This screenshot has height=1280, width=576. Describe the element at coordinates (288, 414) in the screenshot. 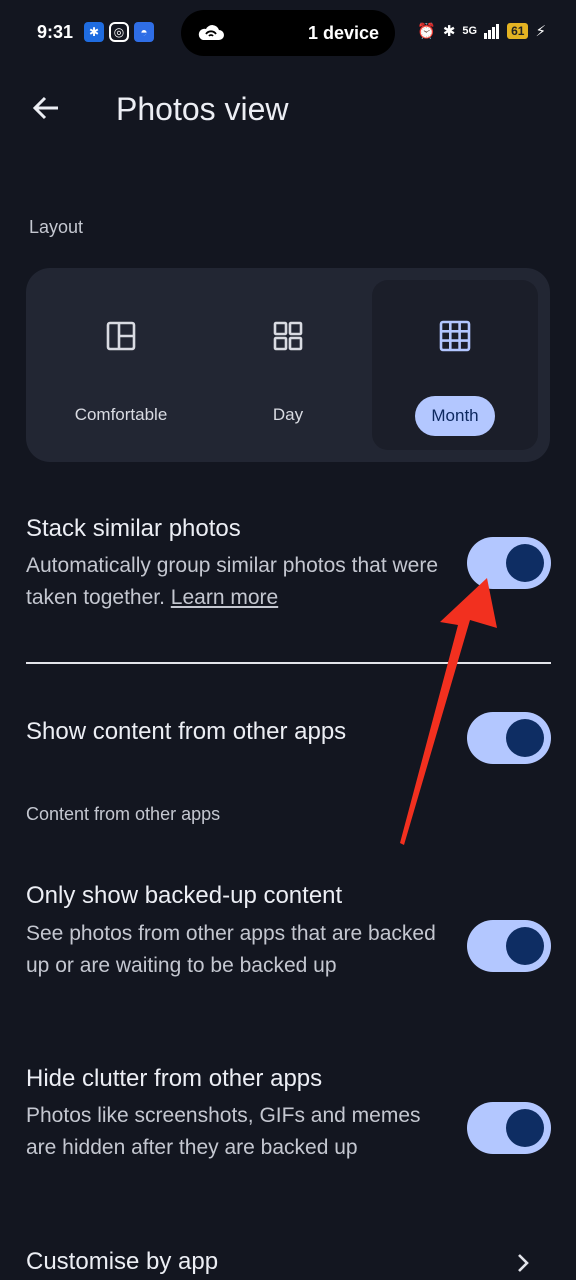

I see `layout-option-label: Day` at that location.